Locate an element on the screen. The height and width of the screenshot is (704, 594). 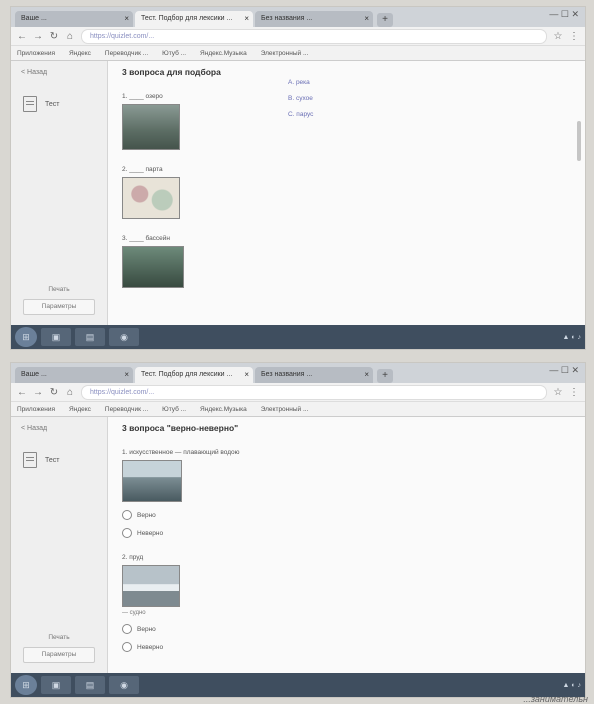
address-bar-row: ← → ↻ ⌂ https://quizlet.com/... ☆ ⋮ is located at coordinates (298, 36).